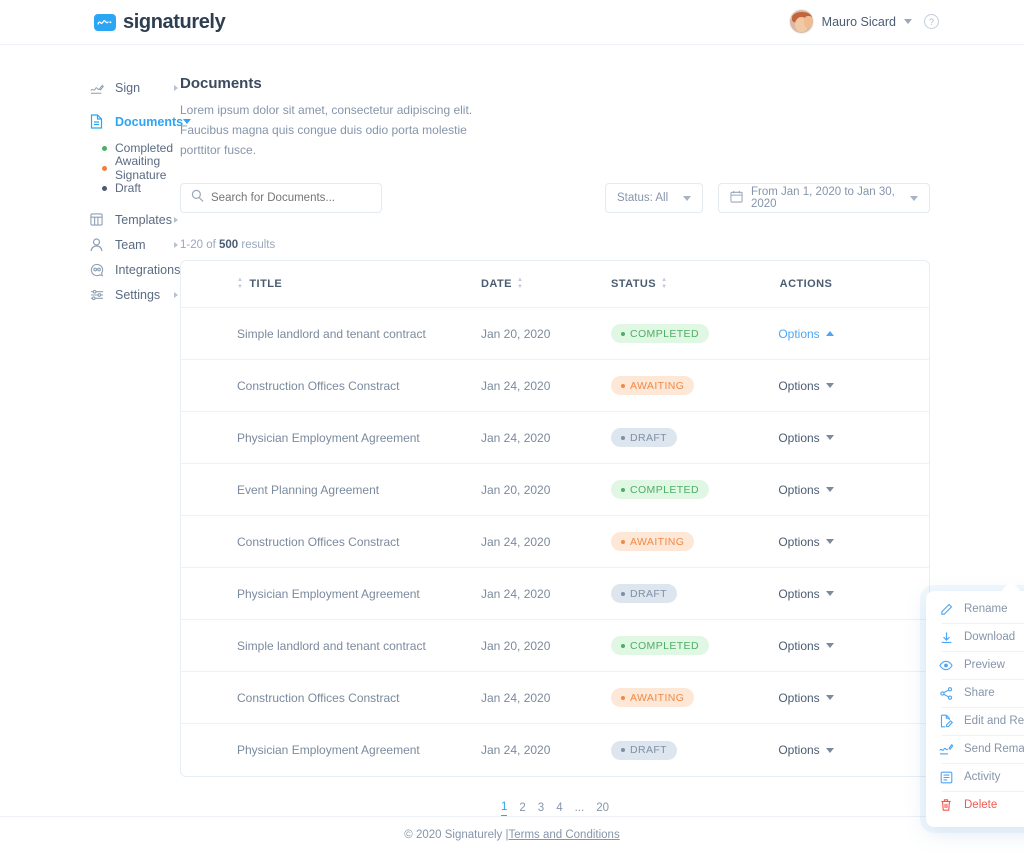 The height and width of the screenshot is (852, 1024). Describe the element at coordinates (331, 283) in the screenshot. I see `column-header-title: ▲ ▼ TITLE` at that location.